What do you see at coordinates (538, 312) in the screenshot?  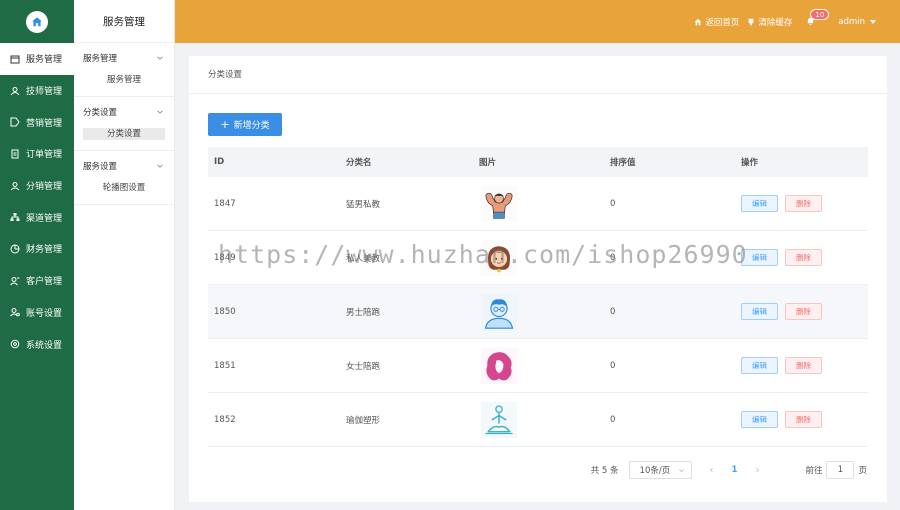 I see `table-row: 1850 男士陪跑 0 编辑 删除` at bounding box center [538, 312].